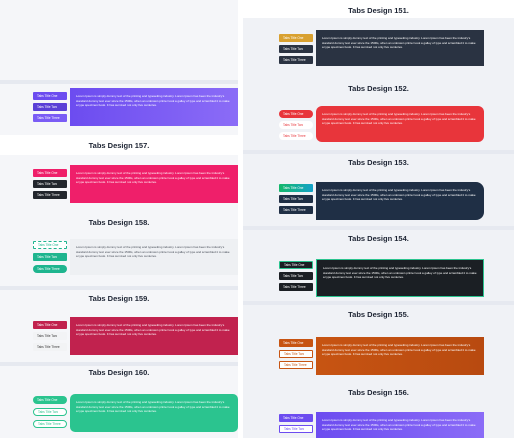 This screenshot has height=438, width=514. I want to click on section-title: Tabs Design 160., so click(119, 372).